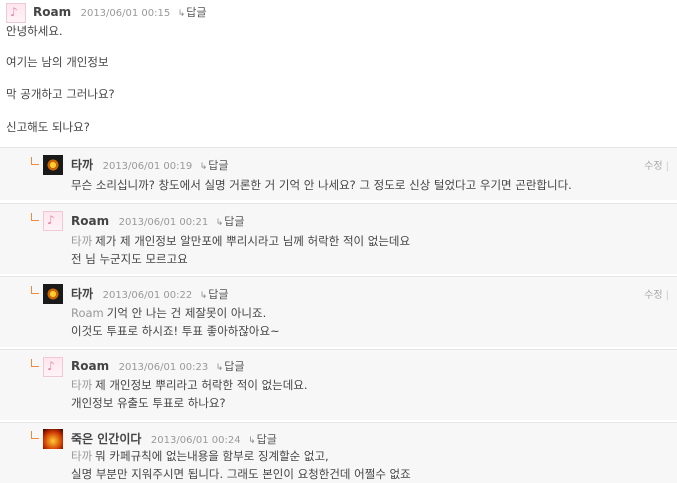 Image resolution: width=677 pixels, height=483 pixels. Describe the element at coordinates (148, 403) in the screenshot. I see `comment-line: 개인정보 유출도 투표로 하나요?` at that location.